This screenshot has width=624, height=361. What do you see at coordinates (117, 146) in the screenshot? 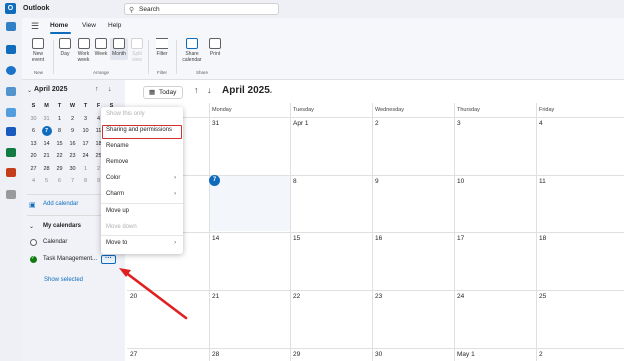
I see `menu-item-rename: Rename` at bounding box center [117, 146].